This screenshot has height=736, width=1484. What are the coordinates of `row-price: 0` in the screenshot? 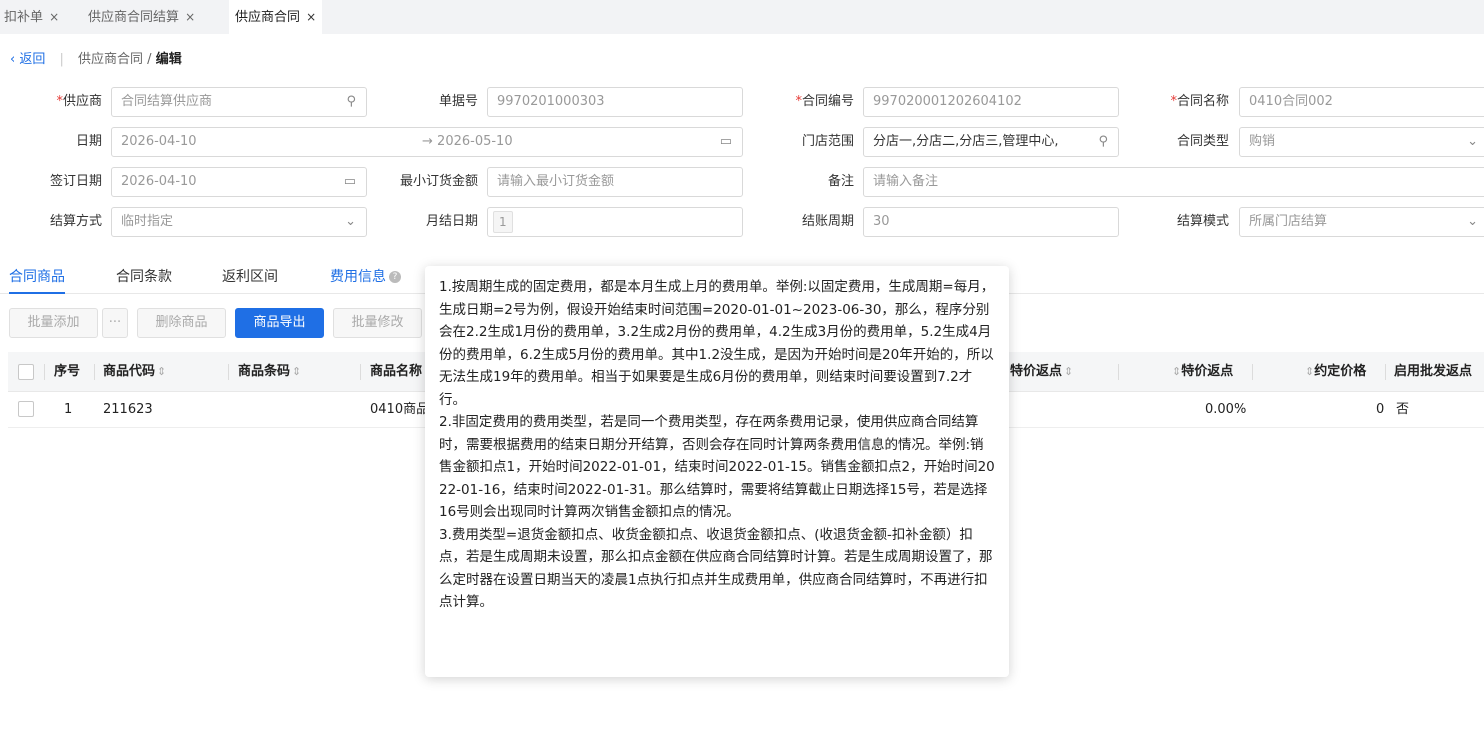 It's located at (1380, 409).